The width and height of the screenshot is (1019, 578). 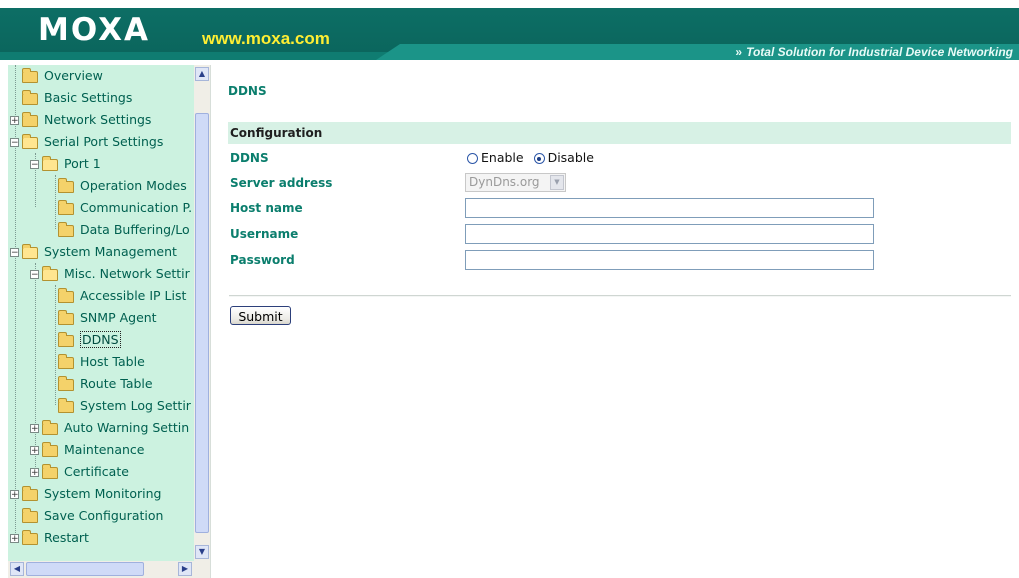 What do you see at coordinates (104, 449) in the screenshot?
I see `sidebar-item-label: Maintenance` at bounding box center [104, 449].